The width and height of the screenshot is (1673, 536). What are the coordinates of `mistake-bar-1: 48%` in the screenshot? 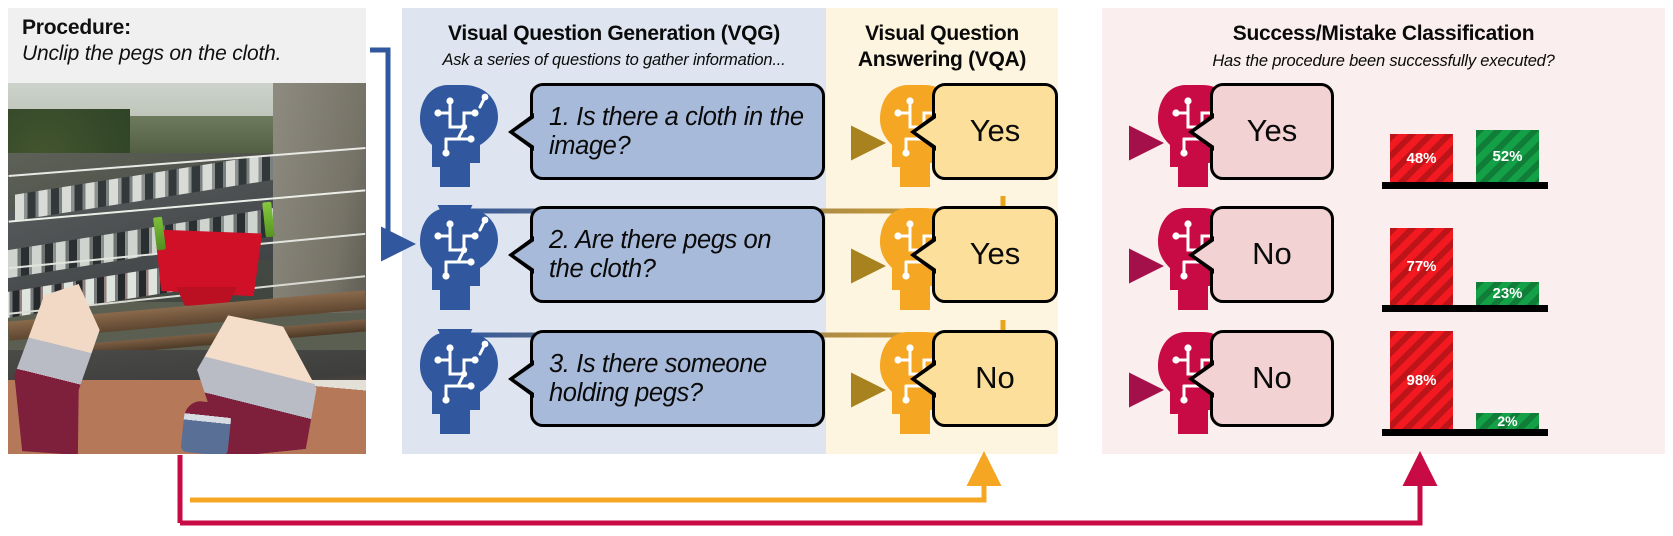 It's located at (1421, 158).